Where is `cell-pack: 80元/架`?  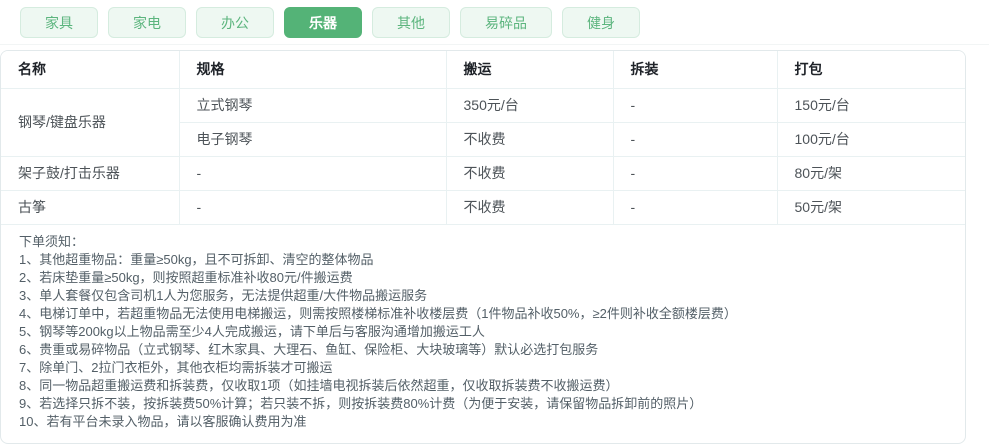 cell-pack: 80元/架 is located at coordinates (871, 173).